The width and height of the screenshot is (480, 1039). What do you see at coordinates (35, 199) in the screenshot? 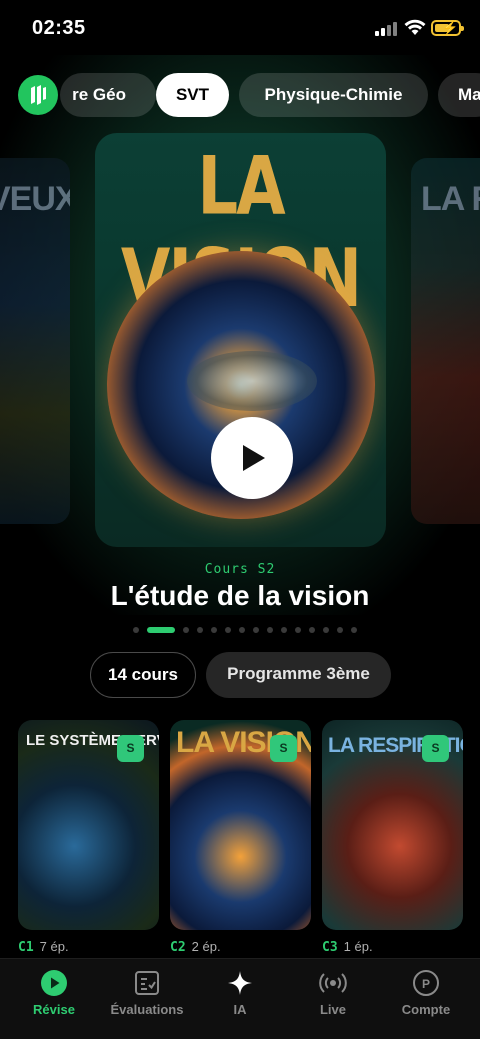
I see `card-title: VEUX` at bounding box center [35, 199].